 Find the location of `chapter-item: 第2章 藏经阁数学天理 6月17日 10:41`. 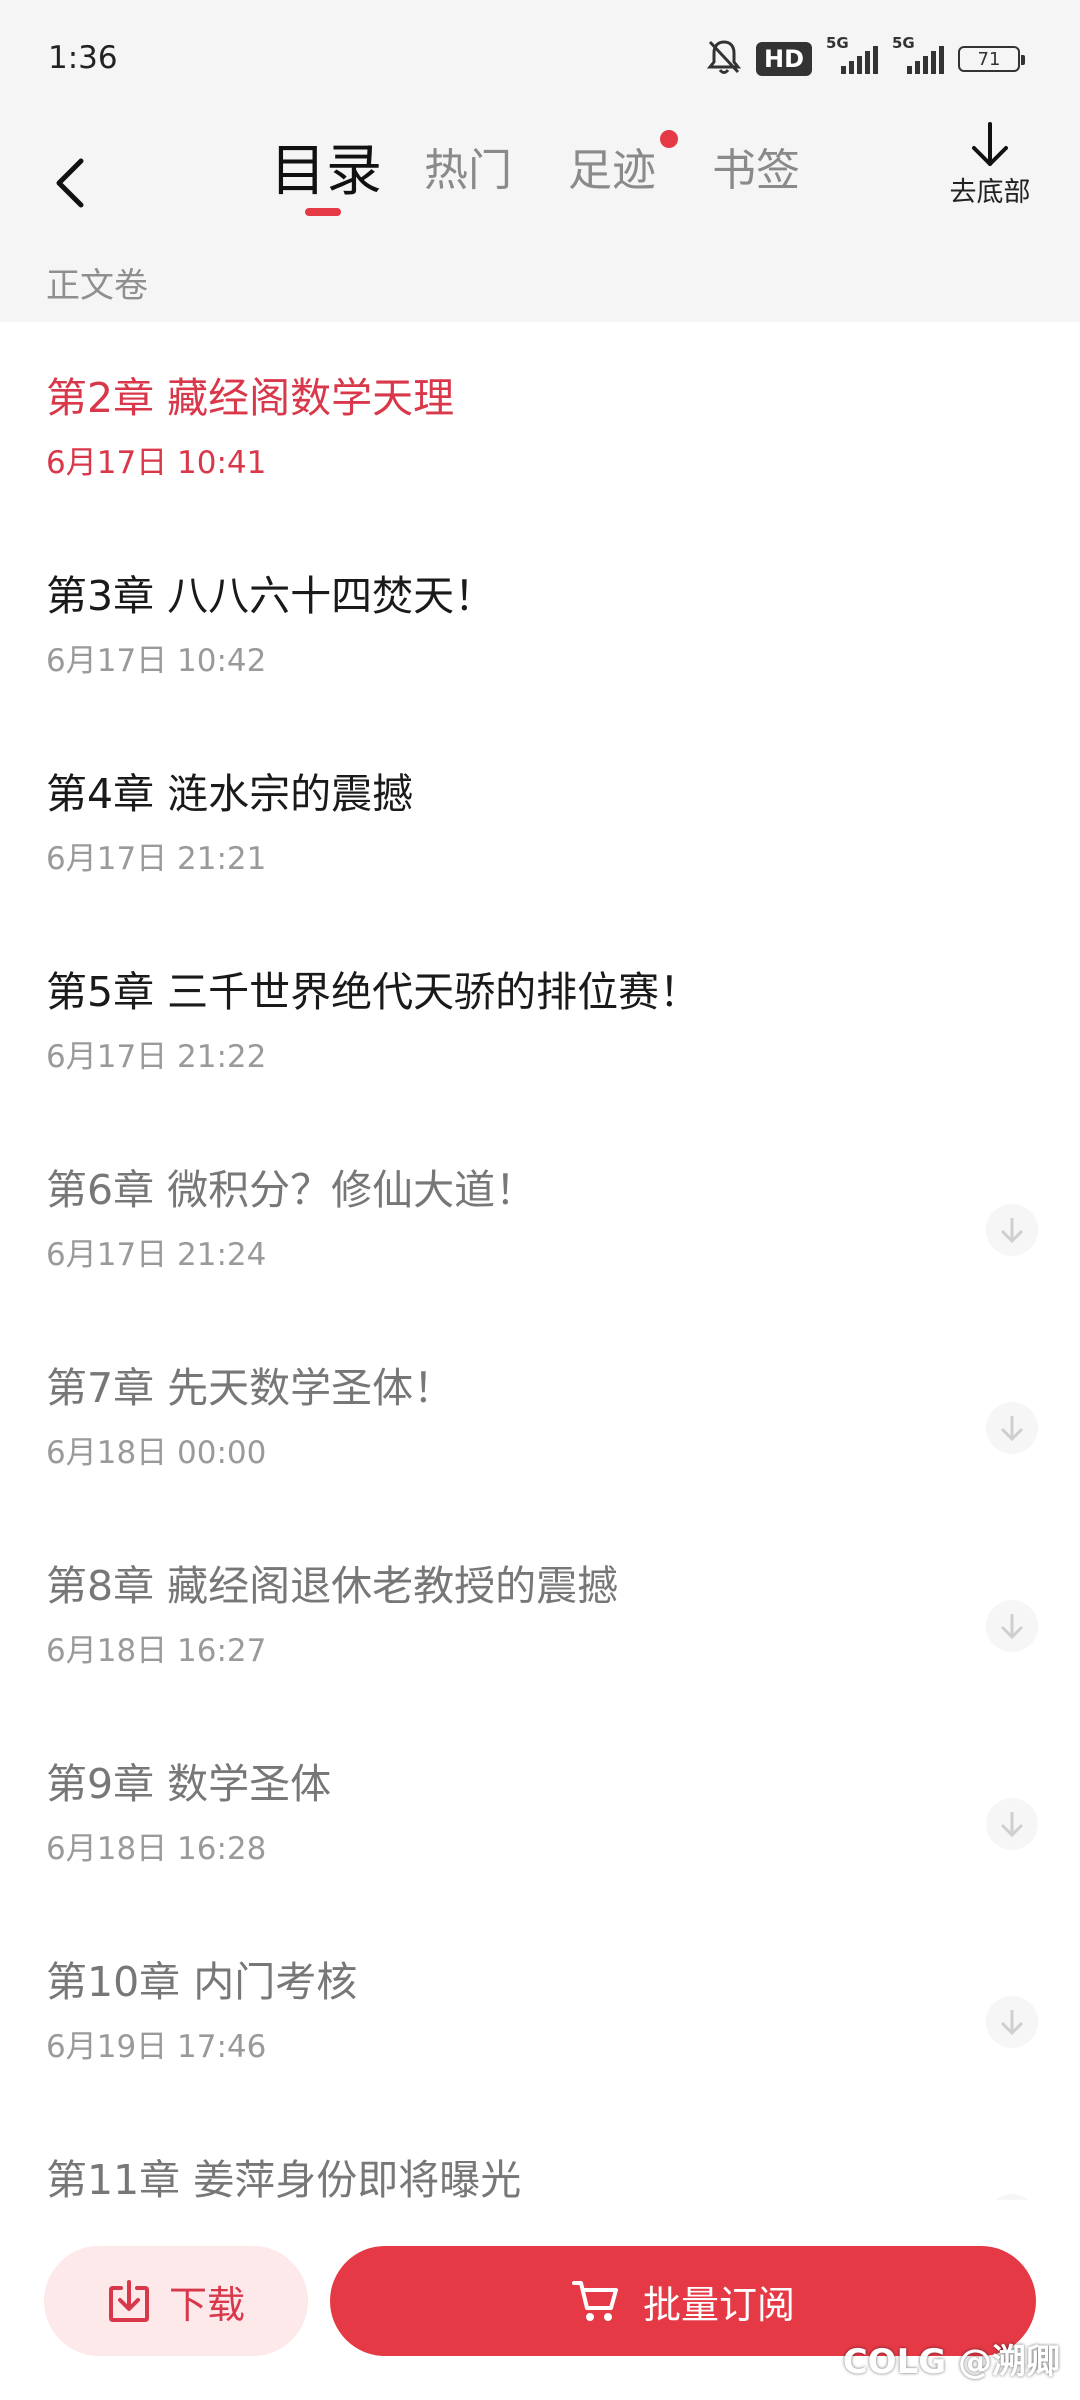

chapter-item: 第2章 藏经阁数学天理 6月17日 10:41 is located at coordinates (540, 421).